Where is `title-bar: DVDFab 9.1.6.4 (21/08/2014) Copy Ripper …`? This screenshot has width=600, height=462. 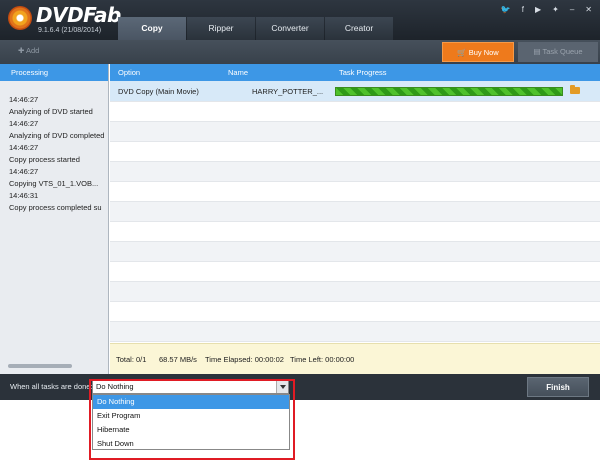 title-bar: DVDFab 9.1.6.4 (21/08/2014) Copy Ripper … is located at coordinates (300, 20).